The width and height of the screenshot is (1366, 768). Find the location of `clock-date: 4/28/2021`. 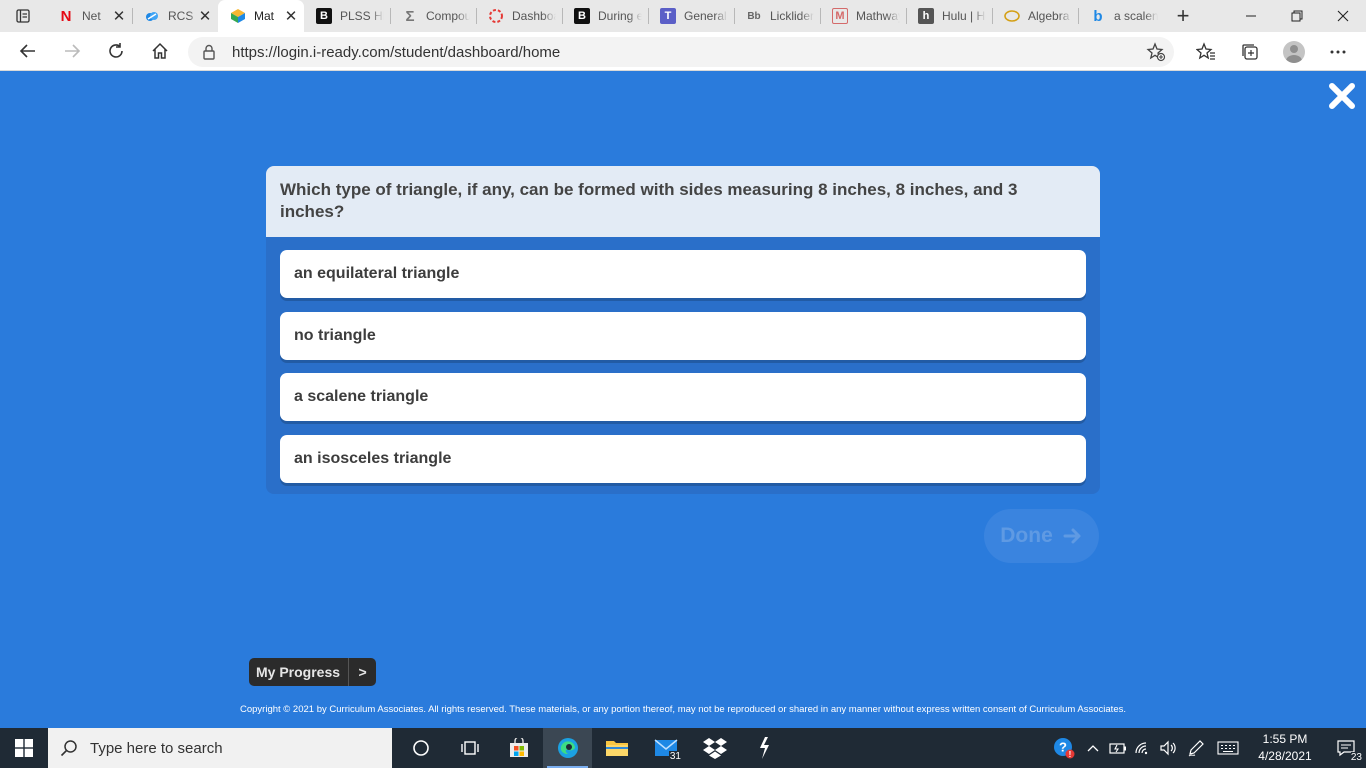

clock-date: 4/28/2021 is located at coordinates (1285, 756).